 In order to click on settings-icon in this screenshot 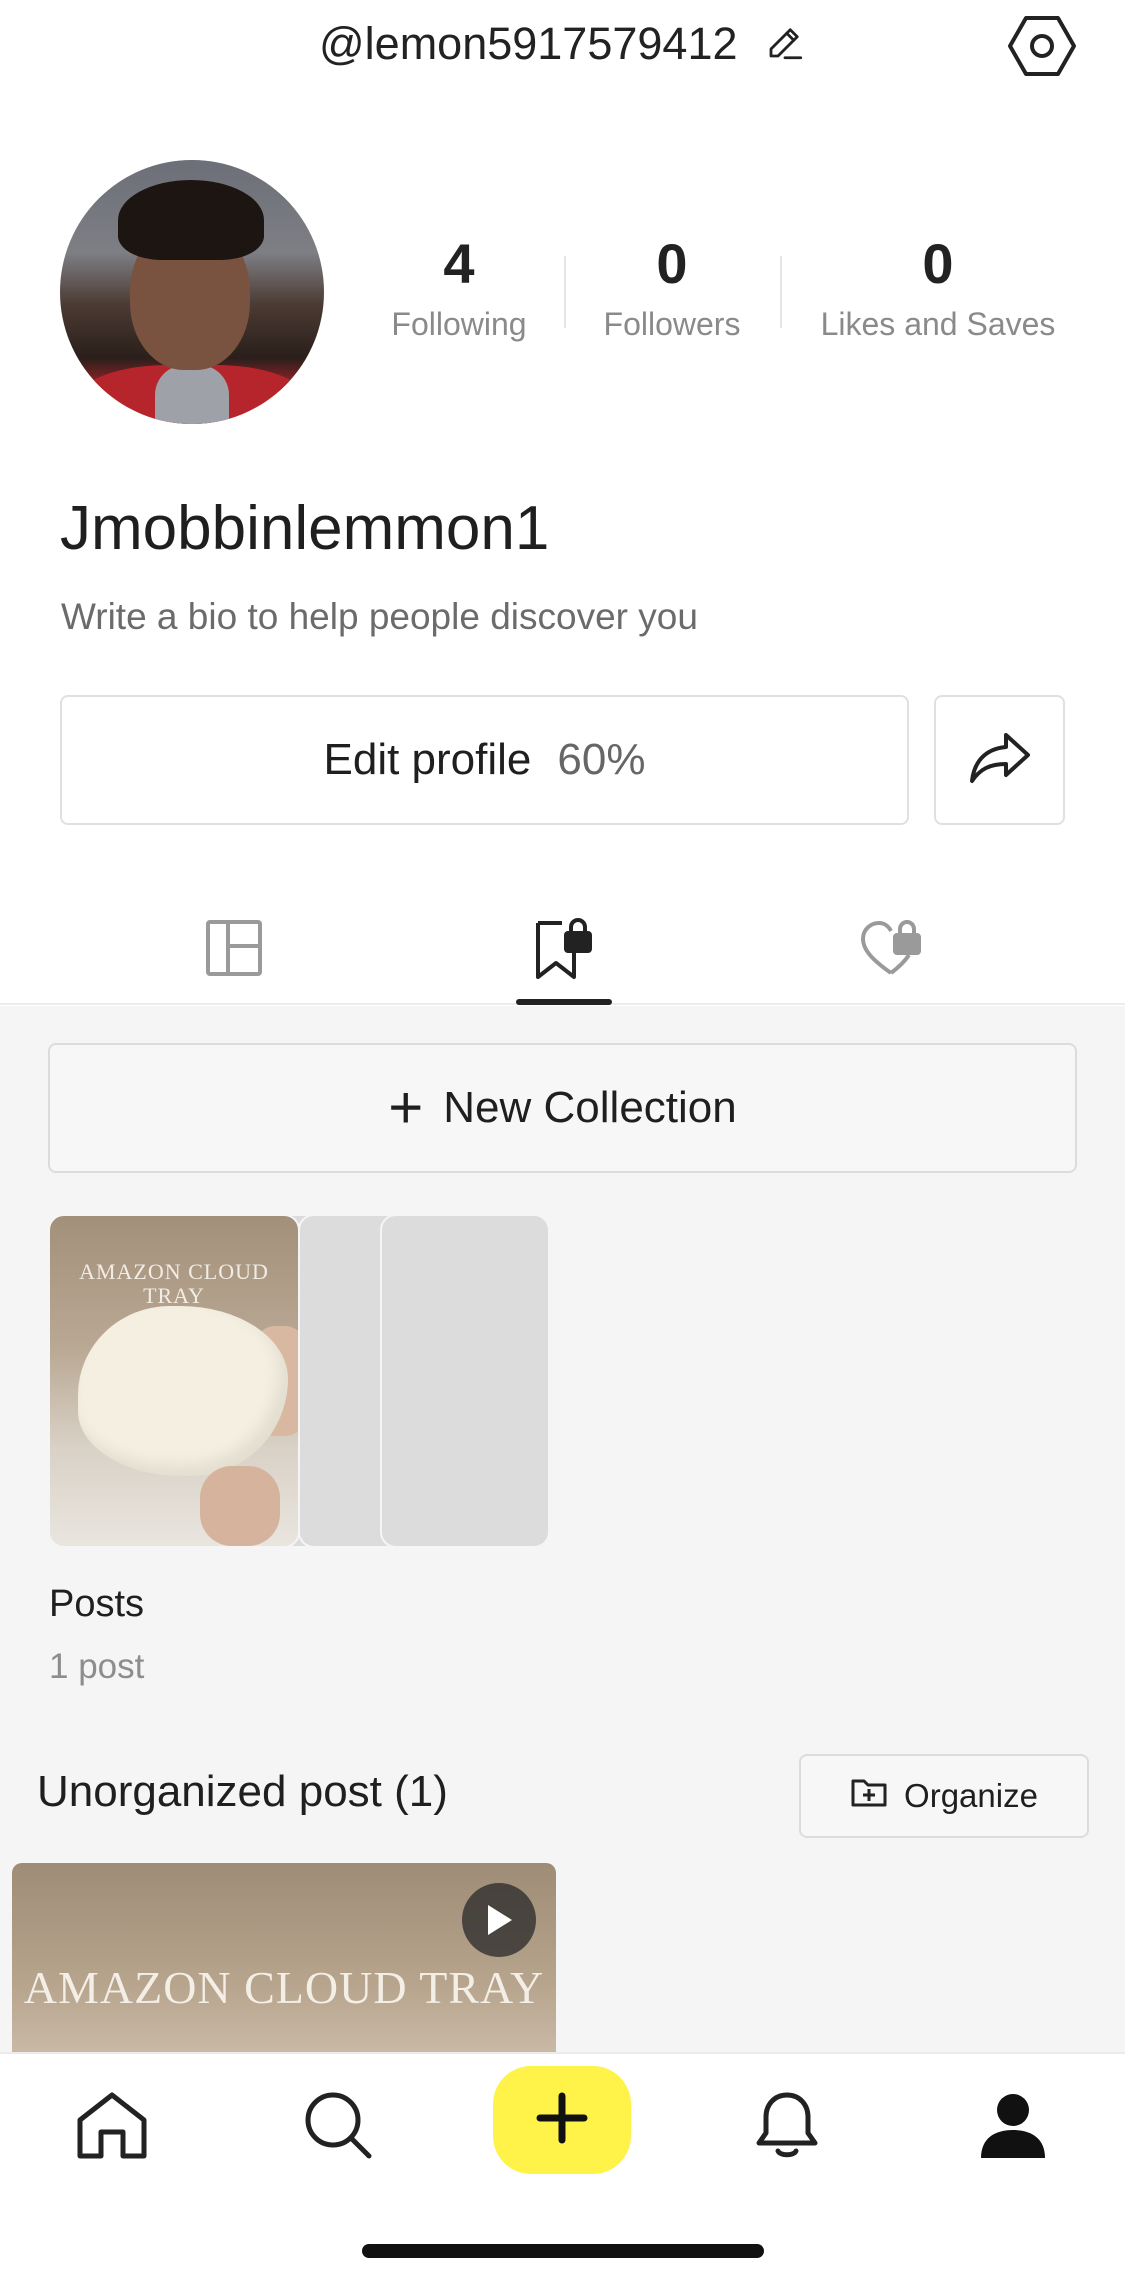, I will do `click(1042, 46)`.